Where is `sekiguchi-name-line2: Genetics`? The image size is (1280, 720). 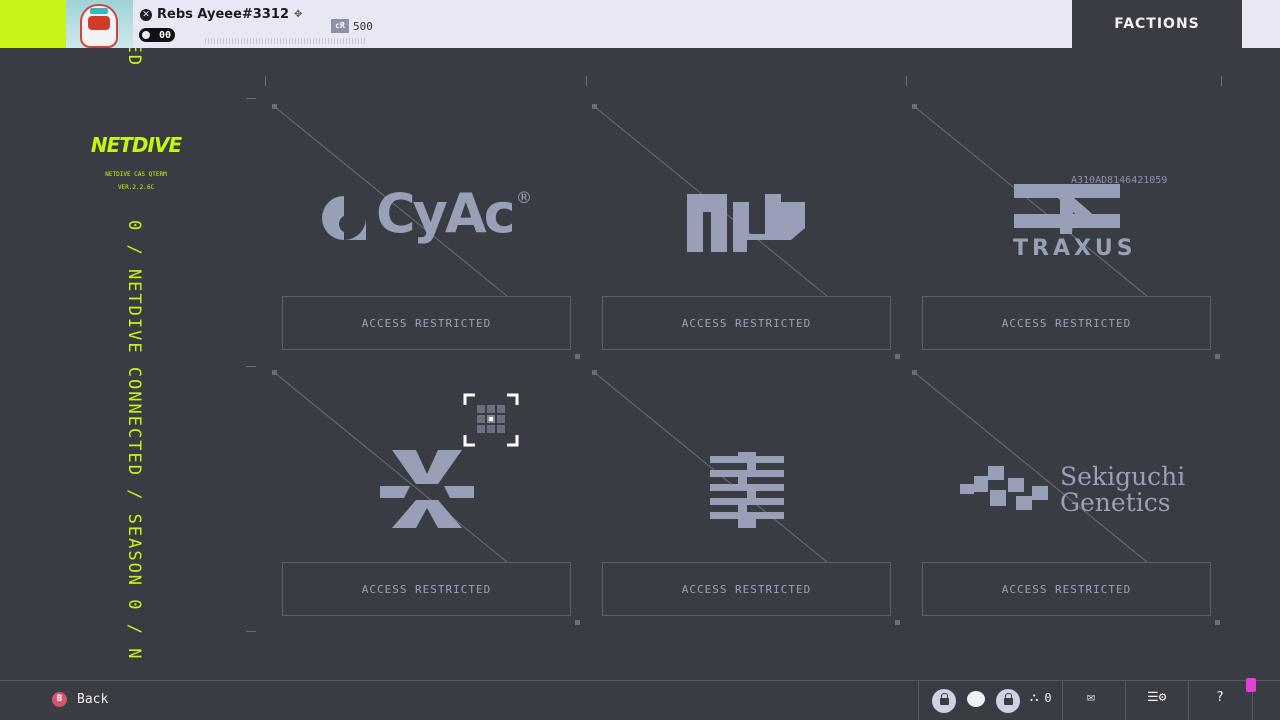 sekiguchi-name-line2: Genetics is located at coordinates (1115, 502).